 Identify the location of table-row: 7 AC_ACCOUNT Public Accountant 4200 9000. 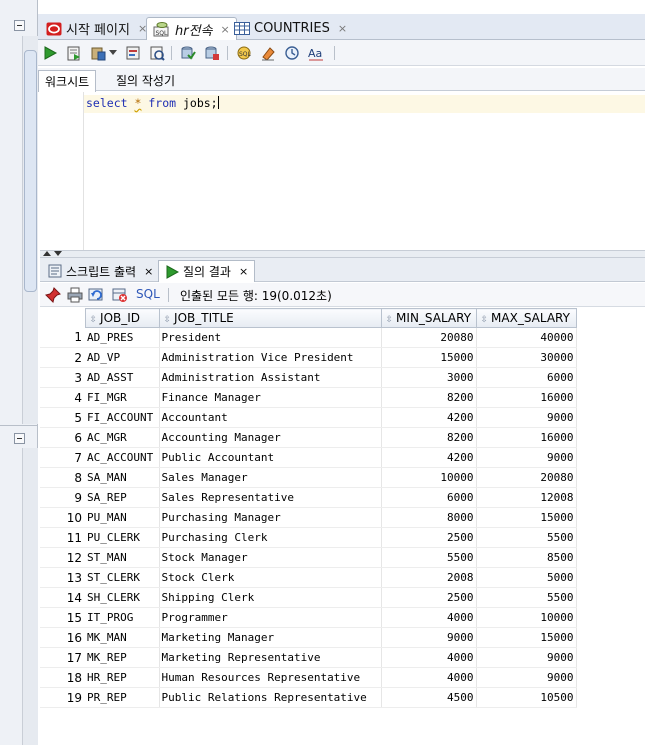
(308, 457).